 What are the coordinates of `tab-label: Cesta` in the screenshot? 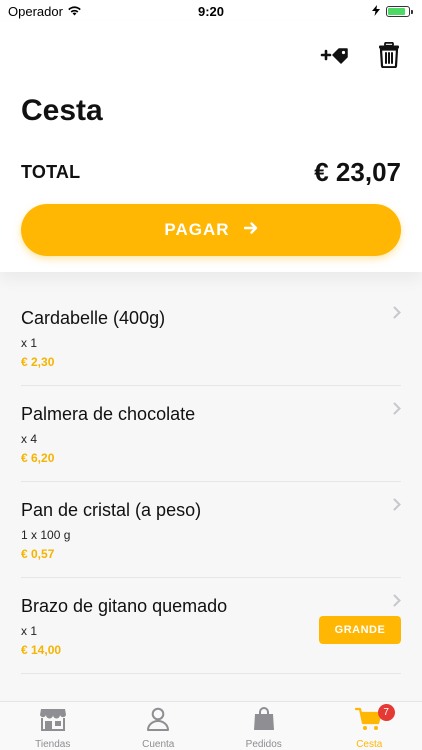 It's located at (369, 744).